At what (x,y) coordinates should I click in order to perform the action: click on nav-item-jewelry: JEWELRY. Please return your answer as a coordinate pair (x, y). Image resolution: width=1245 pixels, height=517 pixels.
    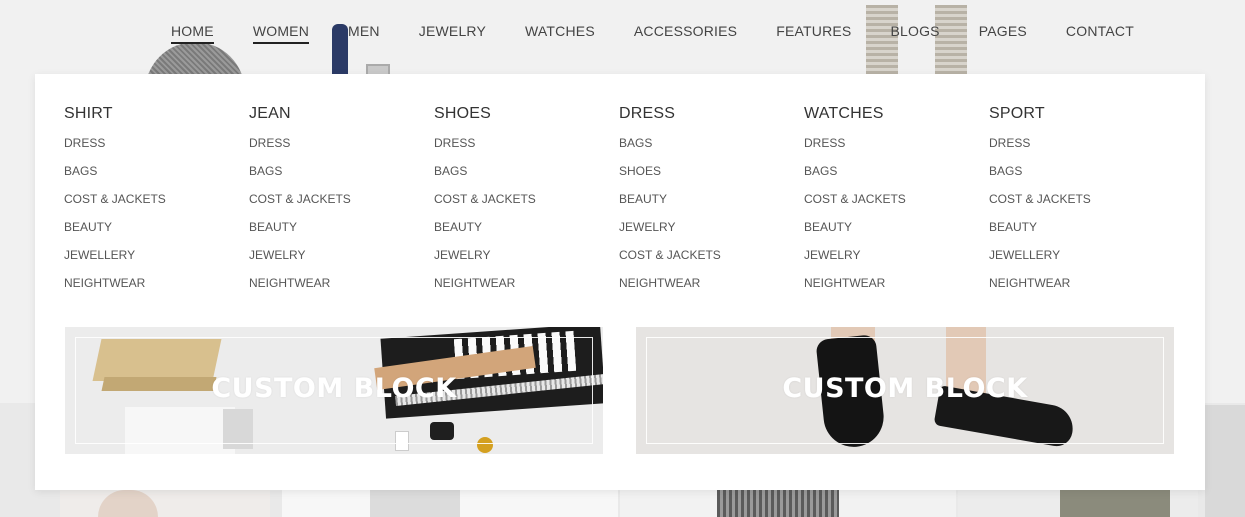
    Looking at the image, I should click on (452, 33).